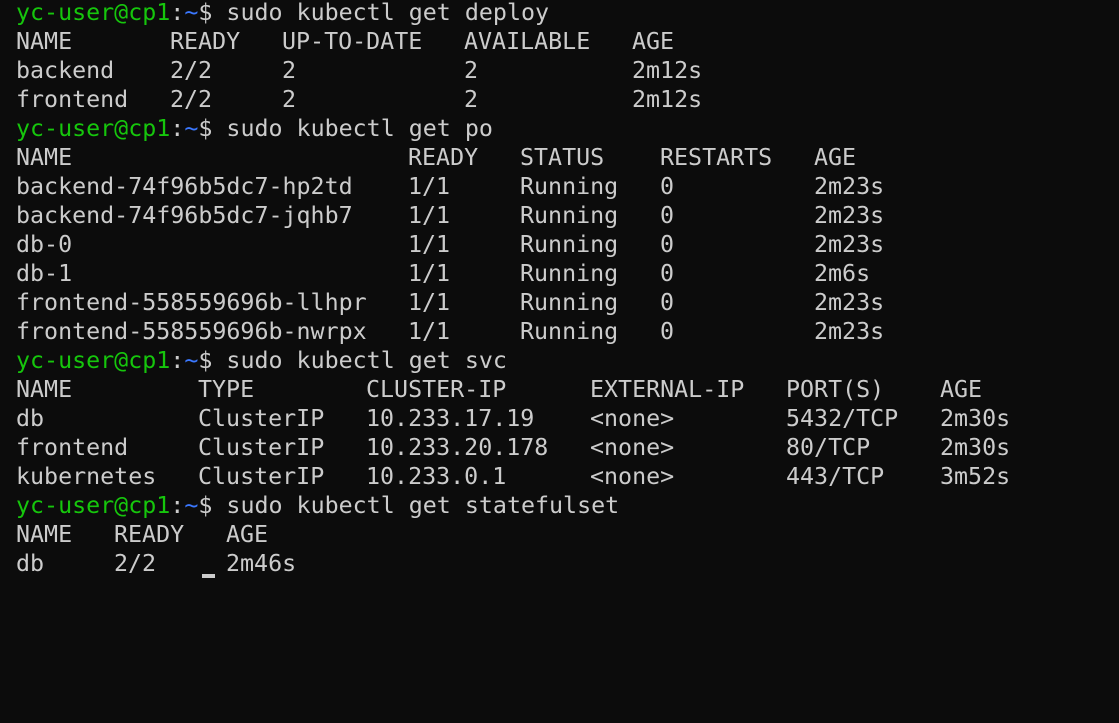 The height and width of the screenshot is (723, 1119). Describe the element at coordinates (359, 70) in the screenshot. I see `table-row: backend 2/2 2 2 2m12s` at that location.